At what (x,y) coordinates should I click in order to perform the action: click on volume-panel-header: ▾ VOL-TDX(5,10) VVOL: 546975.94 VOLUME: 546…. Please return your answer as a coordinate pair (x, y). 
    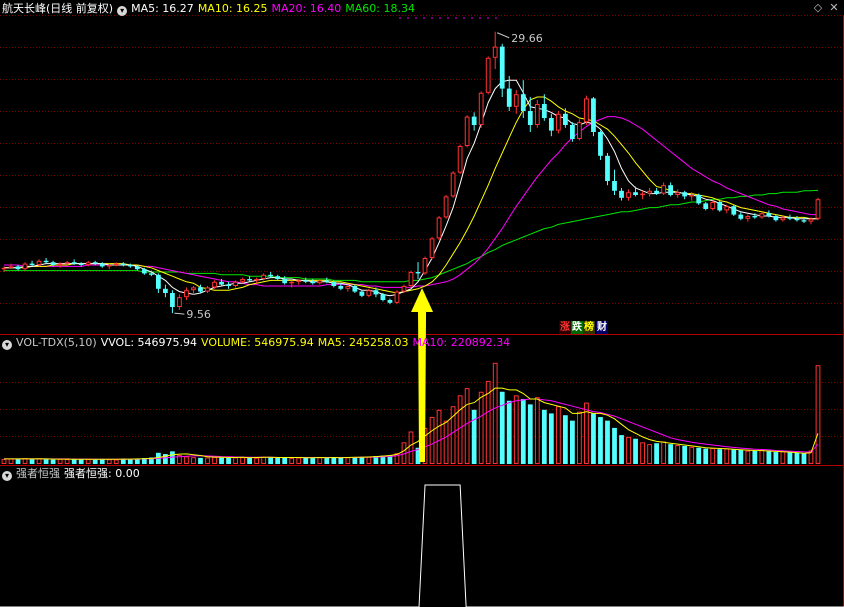
    Looking at the image, I should click on (258, 343).